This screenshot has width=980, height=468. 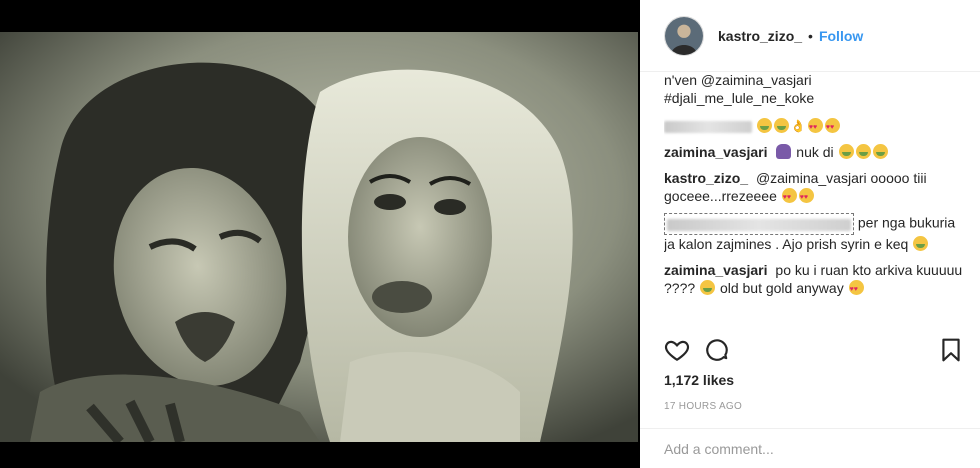 I want to click on user-avatar-icon, so click(x=684, y=35).